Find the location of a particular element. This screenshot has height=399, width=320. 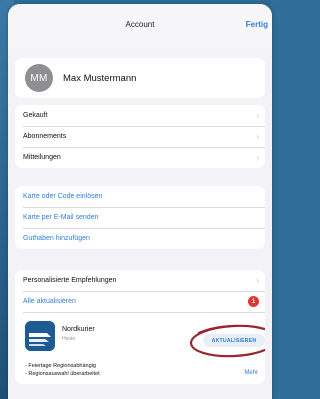

add-funds-link: Guthaben hinzufügen is located at coordinates (140, 238).